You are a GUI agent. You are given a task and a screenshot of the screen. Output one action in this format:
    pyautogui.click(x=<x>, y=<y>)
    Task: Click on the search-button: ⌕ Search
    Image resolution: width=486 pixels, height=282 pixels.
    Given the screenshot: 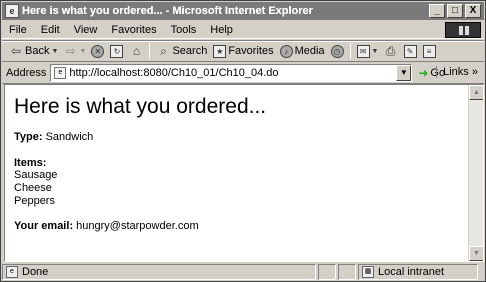 What is the action you would take?
    pyautogui.click(x=181, y=51)
    